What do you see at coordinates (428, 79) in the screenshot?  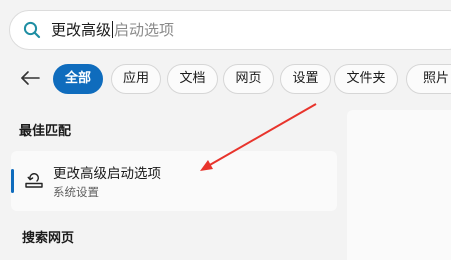 I see `tab-photos: 照片` at bounding box center [428, 79].